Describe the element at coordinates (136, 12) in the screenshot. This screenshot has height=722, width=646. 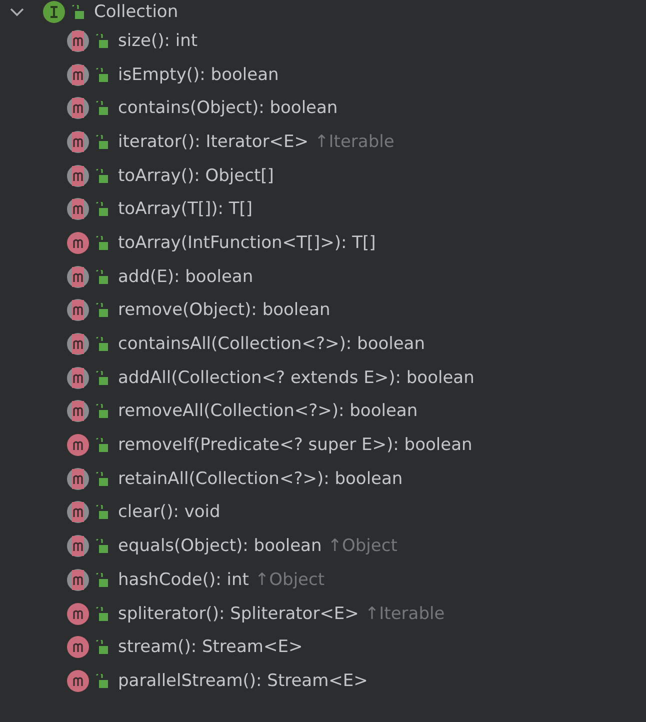
I see `interface-name: Collection` at that location.